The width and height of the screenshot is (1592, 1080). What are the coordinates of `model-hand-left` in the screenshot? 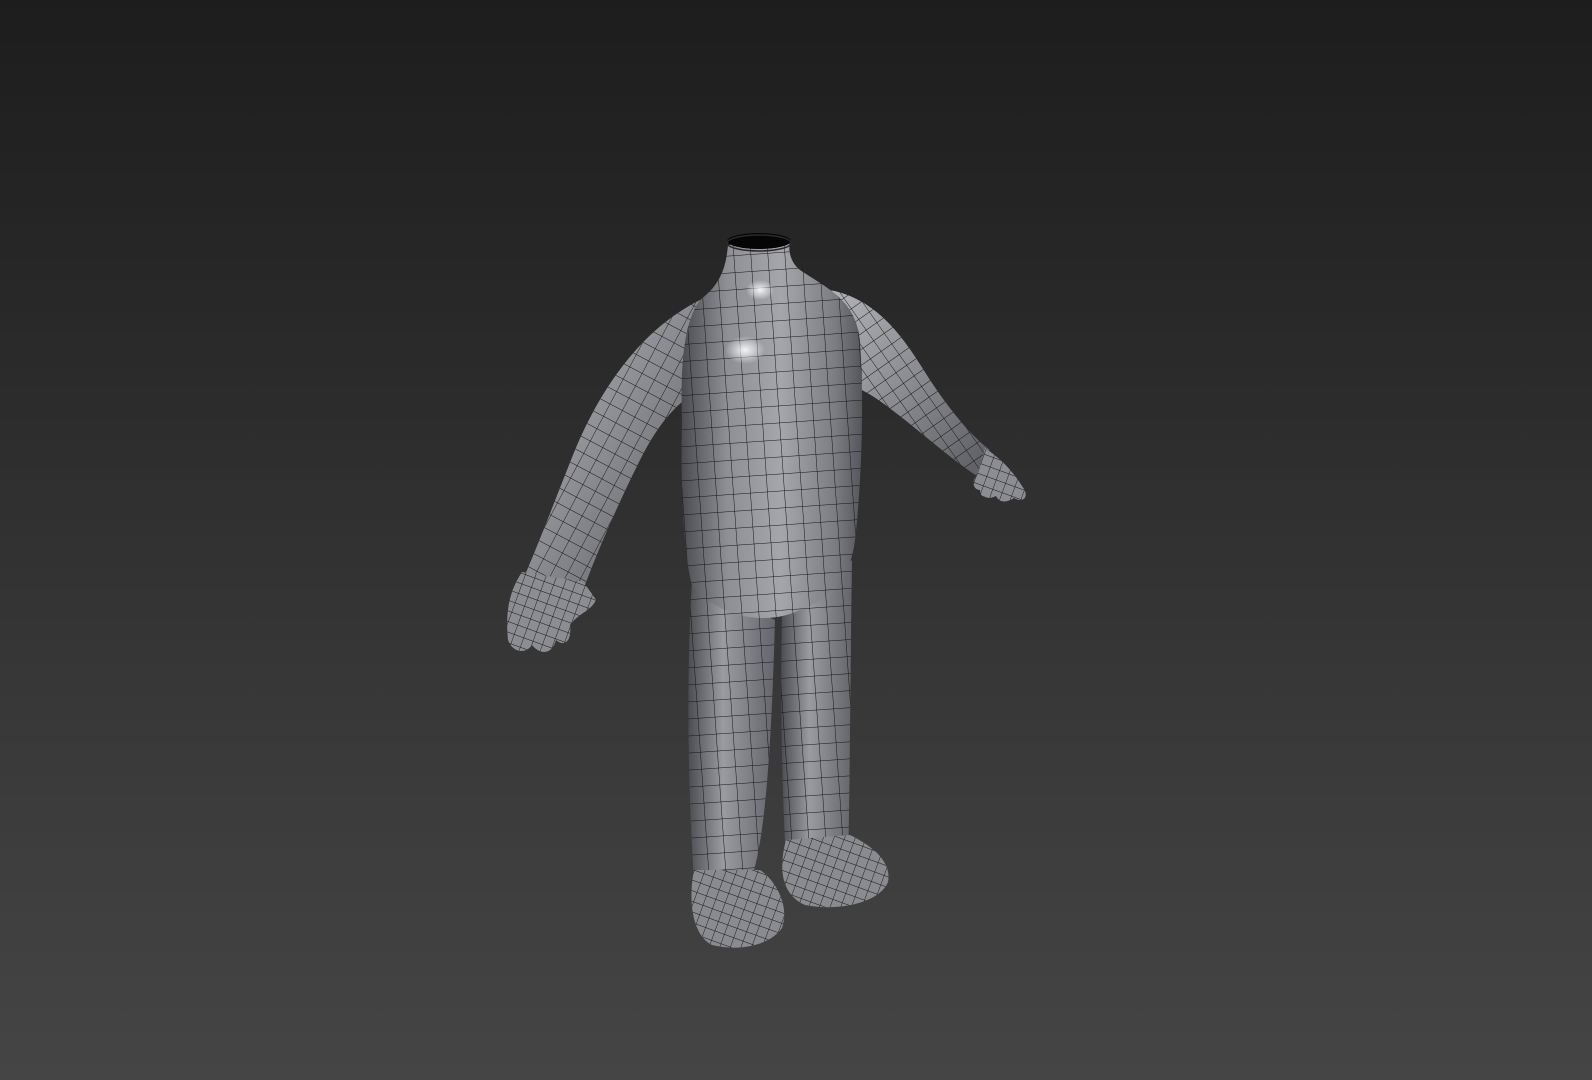 It's located at (551, 612).